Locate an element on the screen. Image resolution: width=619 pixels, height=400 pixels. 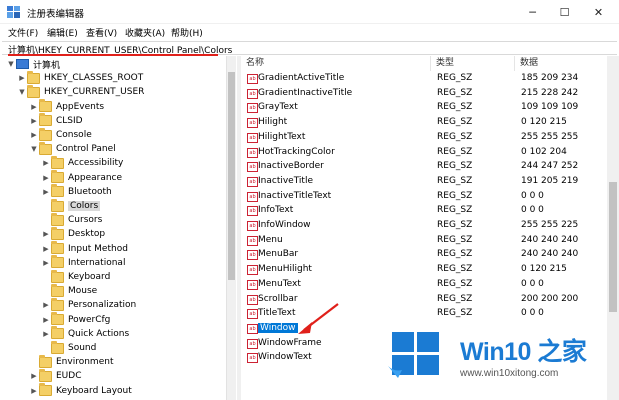
tree-item: ▼ Control Panel is located at coordinates (72, 148).